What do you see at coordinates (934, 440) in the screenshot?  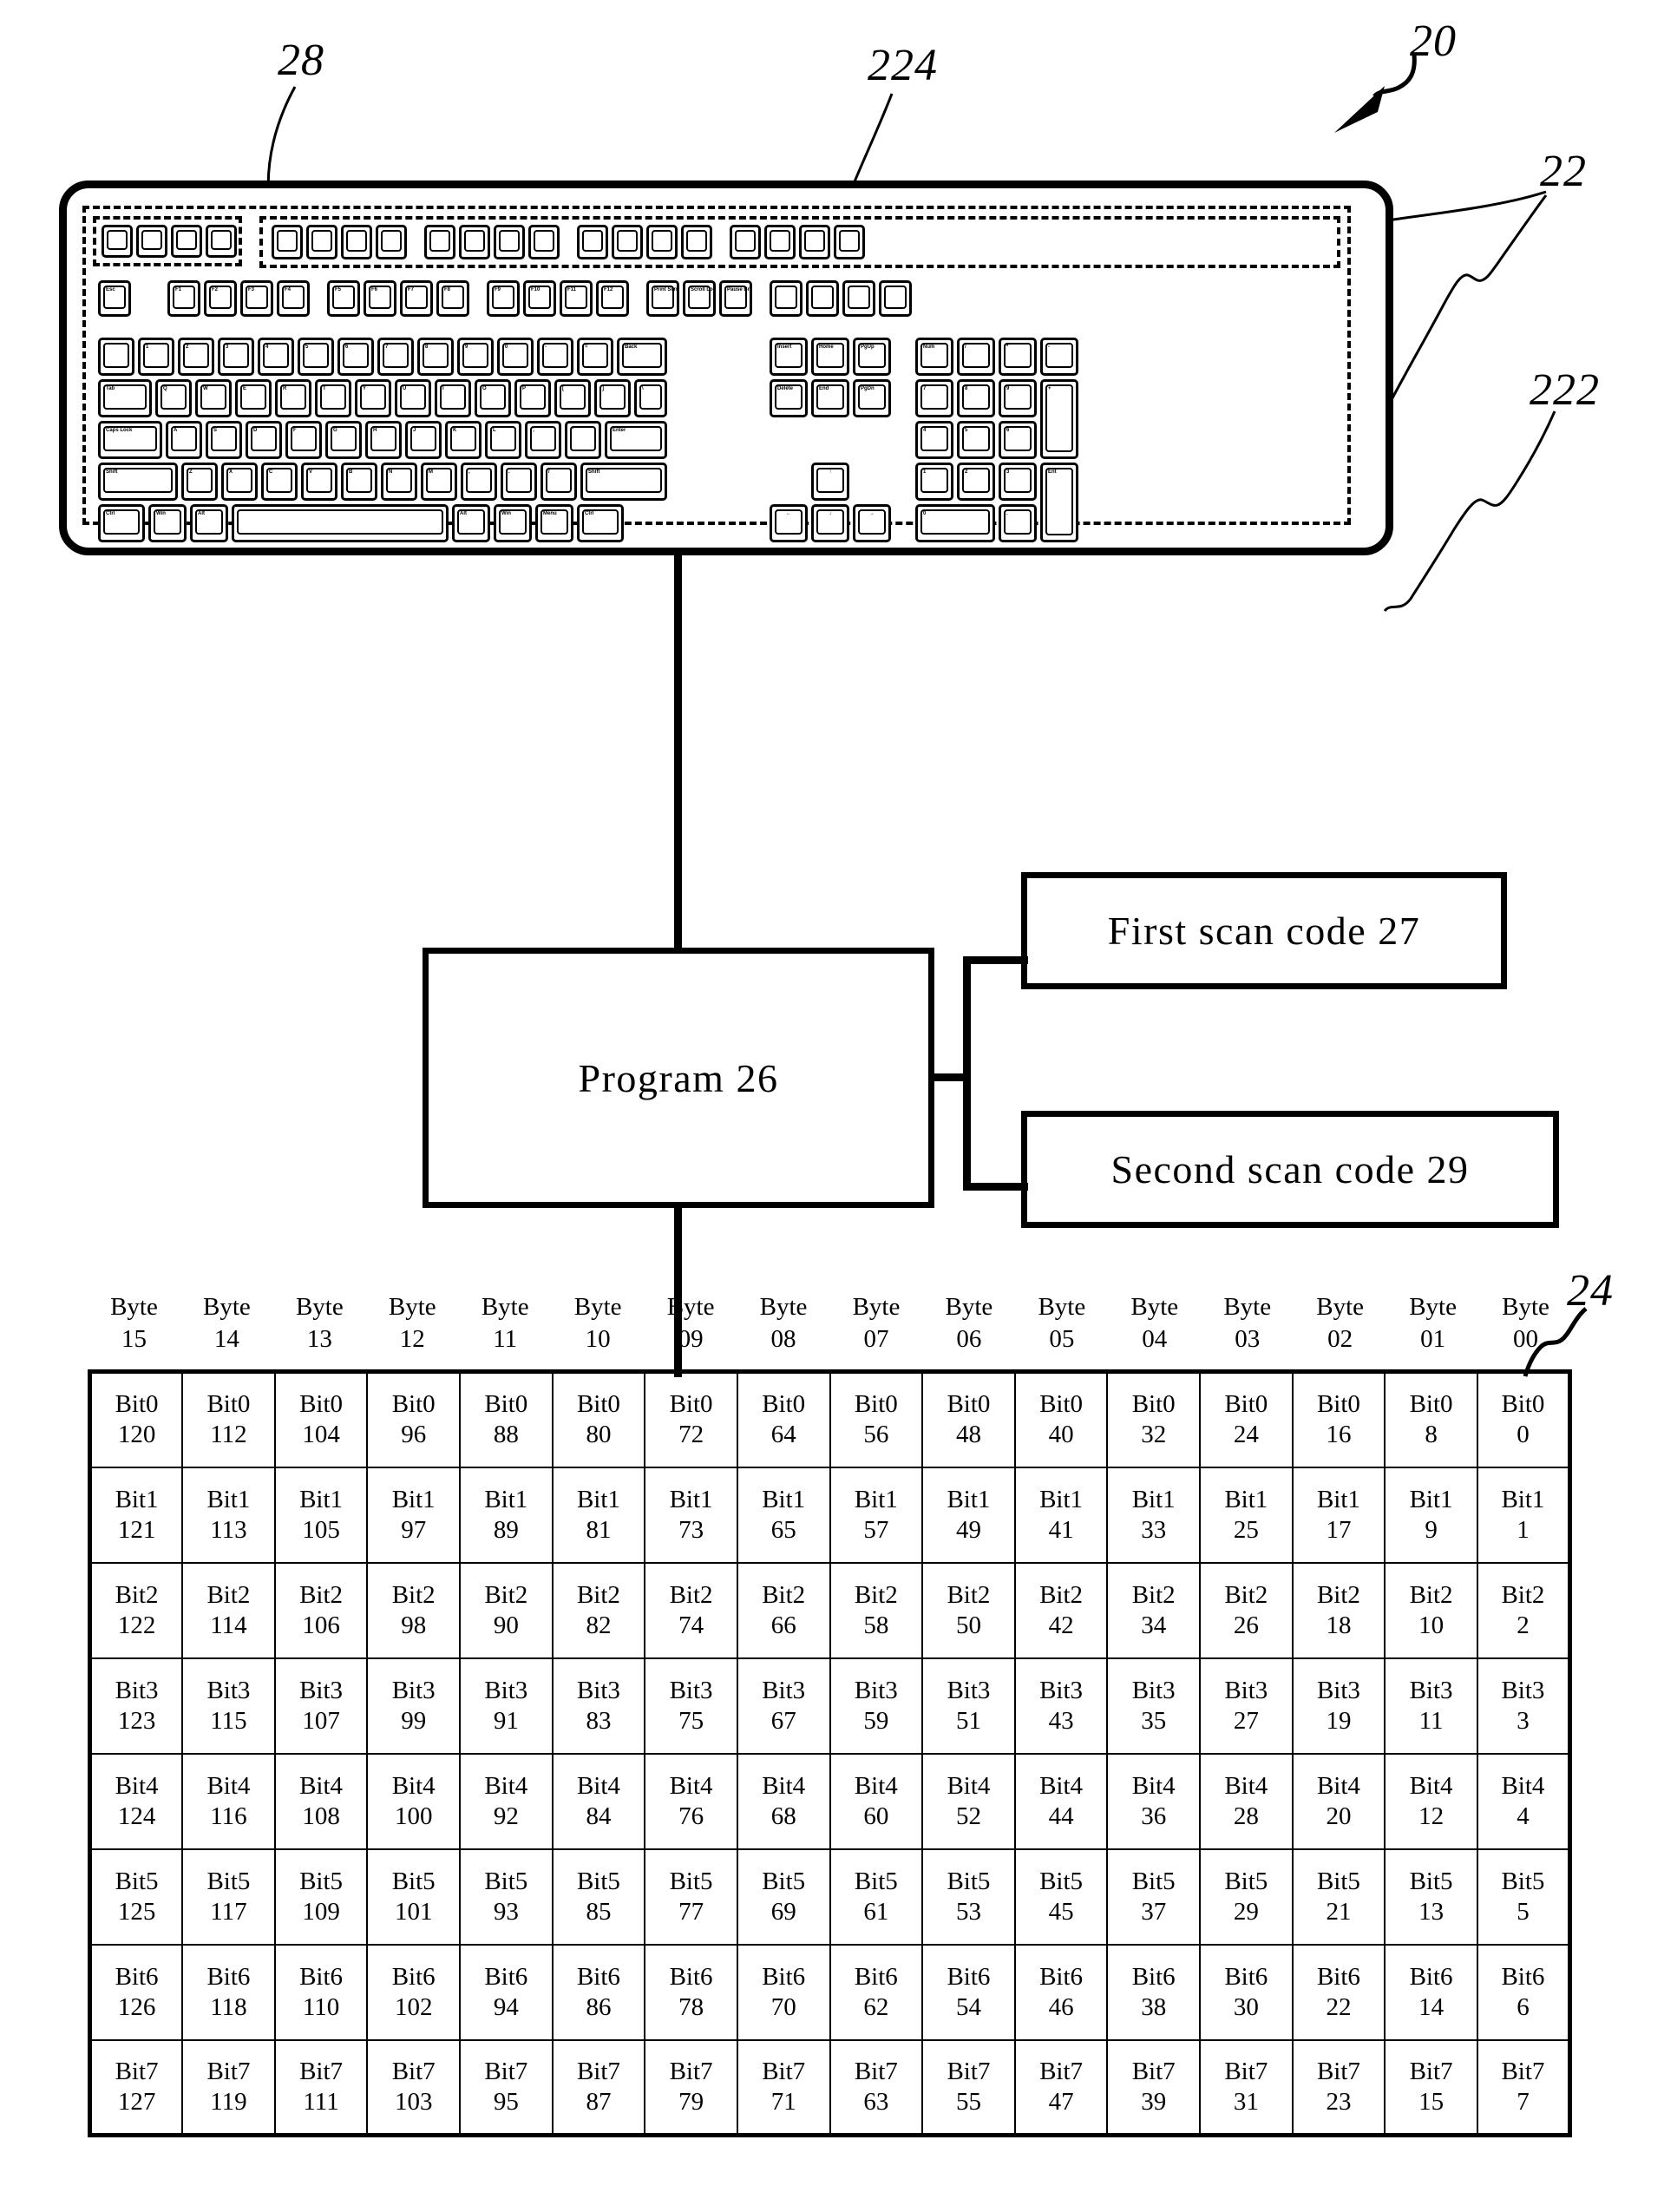 I see `key-numpad-4: 4` at bounding box center [934, 440].